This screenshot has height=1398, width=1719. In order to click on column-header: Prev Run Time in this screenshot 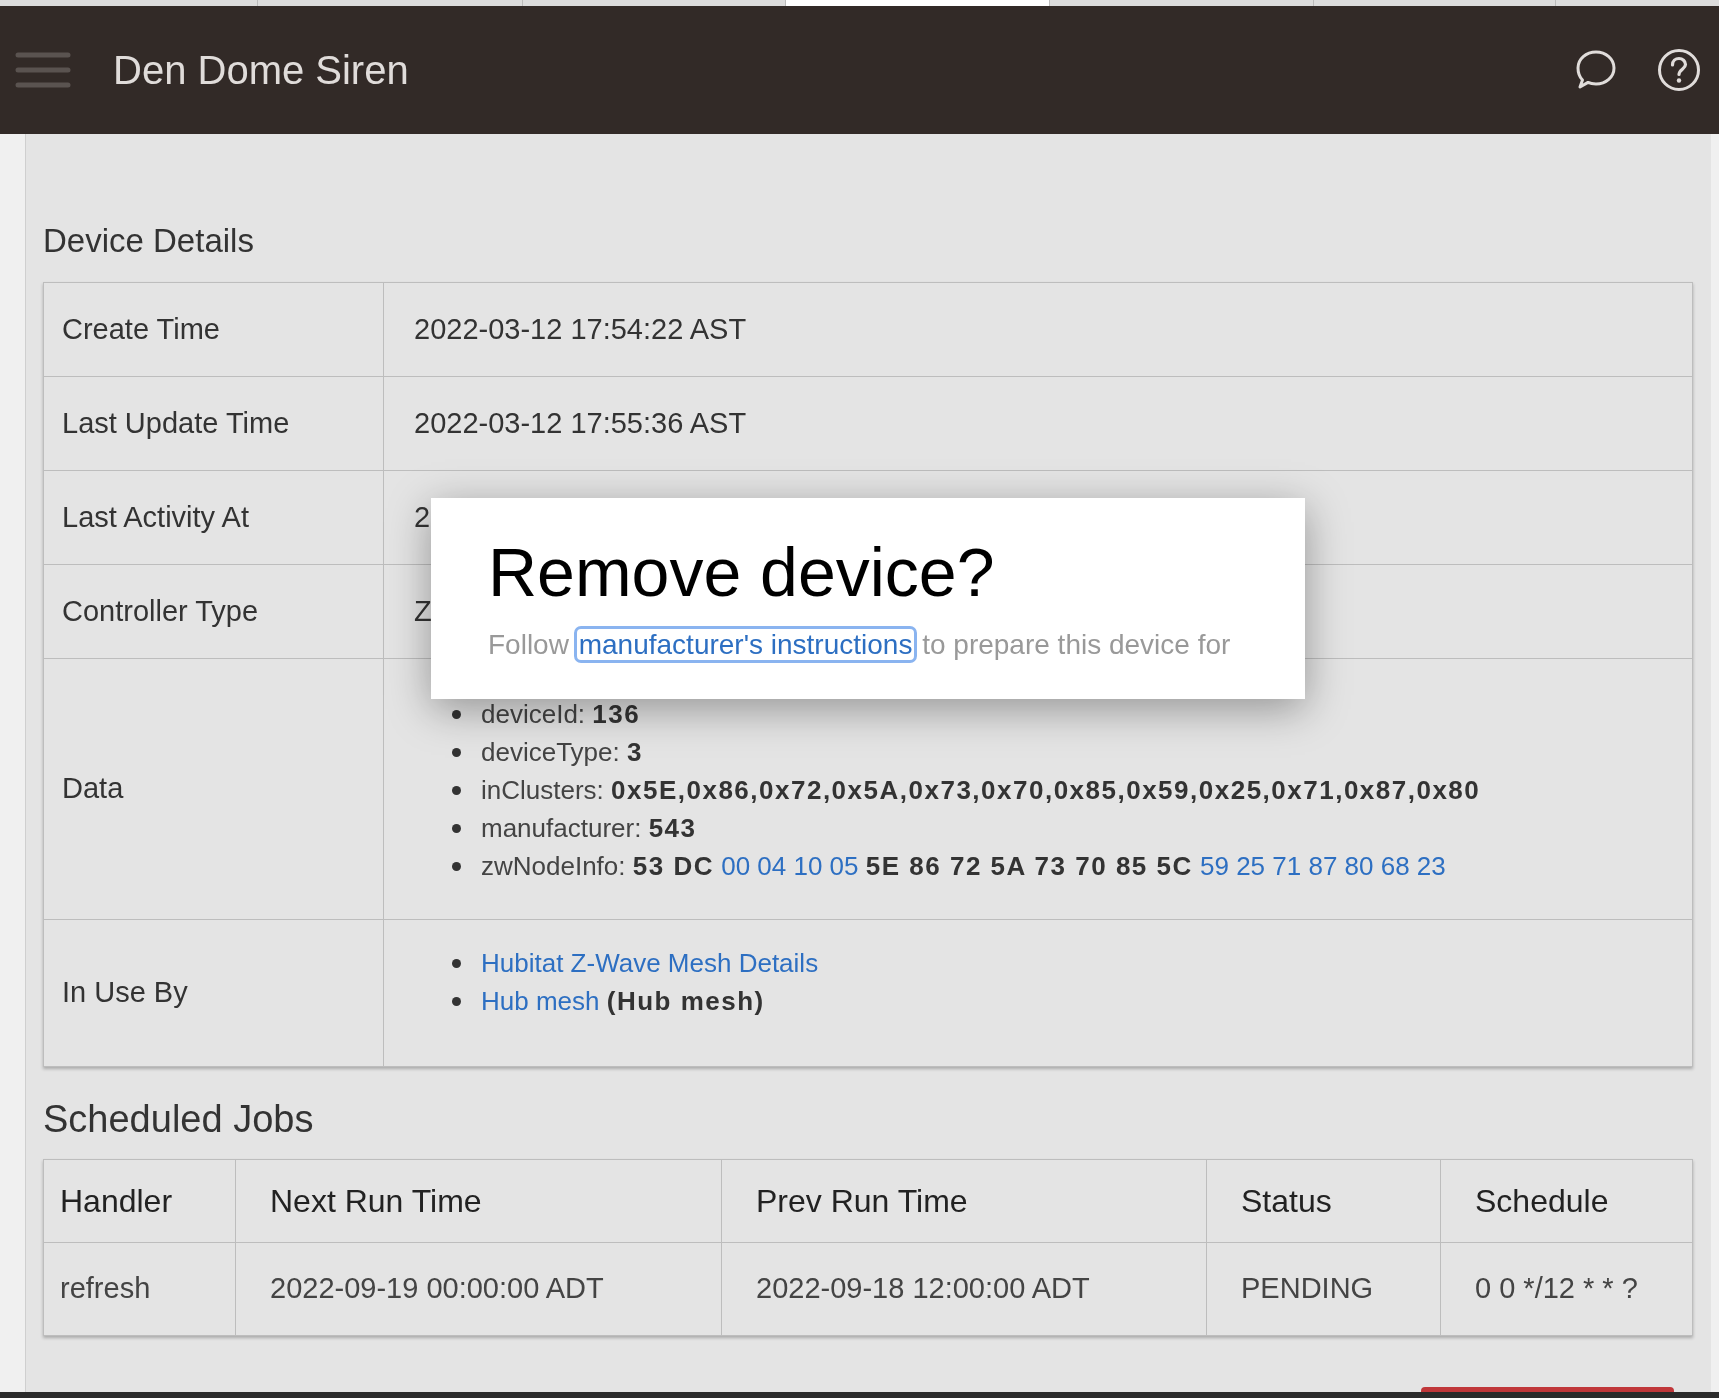, I will do `click(862, 1201)`.